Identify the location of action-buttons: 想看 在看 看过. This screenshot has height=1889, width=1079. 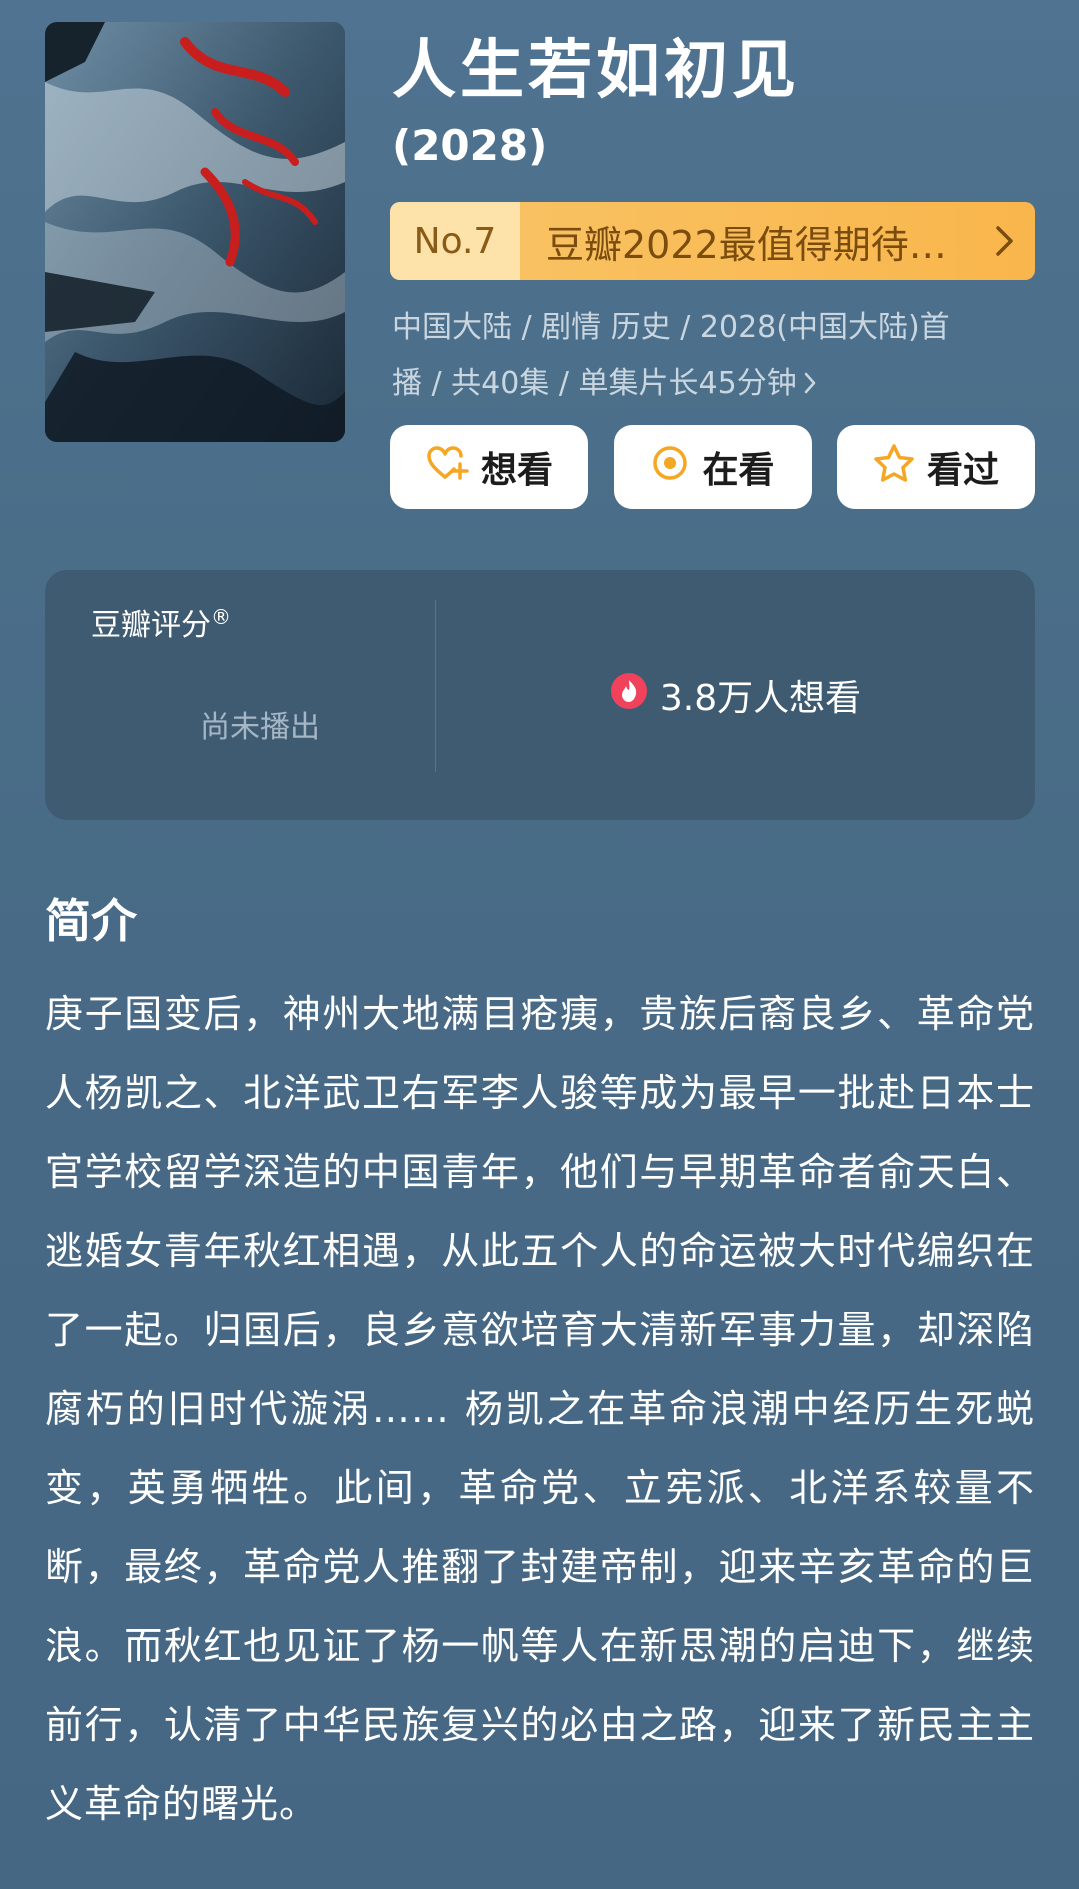
(712, 467).